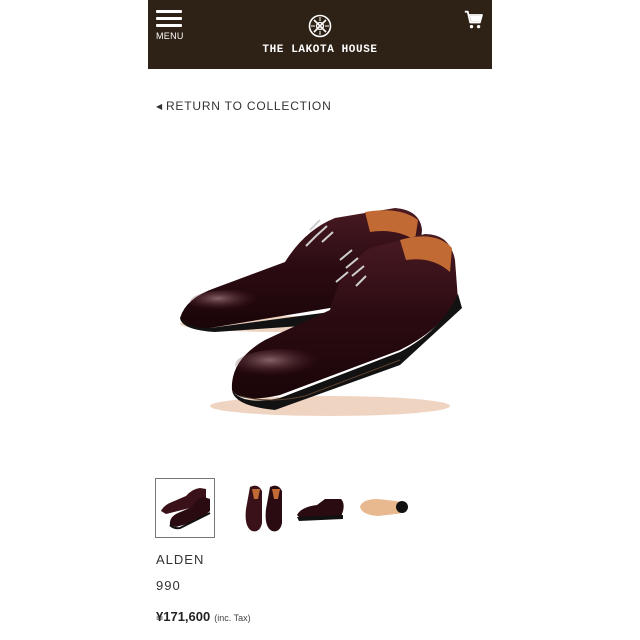 The height and width of the screenshot is (640, 640). What do you see at coordinates (248, 106) in the screenshot?
I see `return-label: RETURN TO COLLECTION` at bounding box center [248, 106].